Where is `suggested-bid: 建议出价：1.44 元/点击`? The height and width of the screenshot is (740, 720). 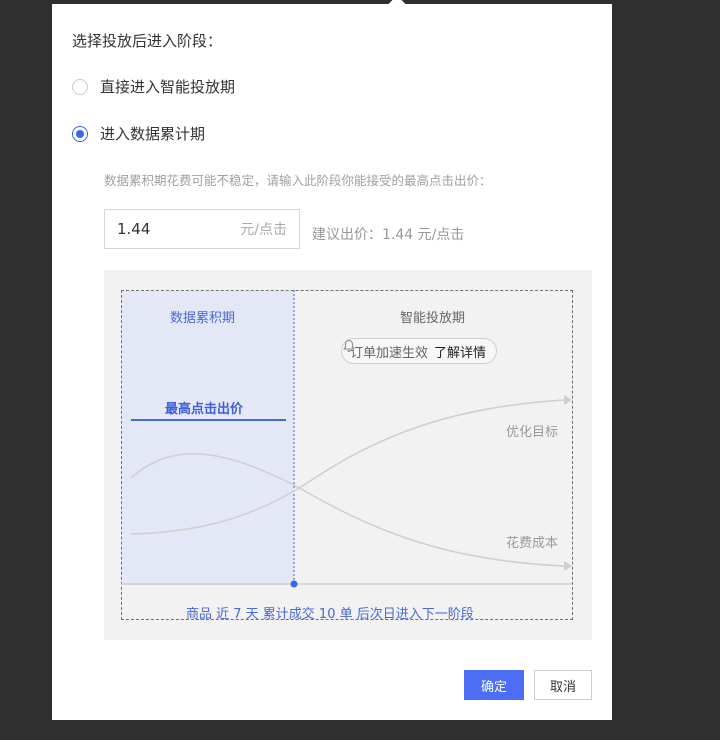 suggested-bid: 建议出价：1.44 元/点击 is located at coordinates (388, 235).